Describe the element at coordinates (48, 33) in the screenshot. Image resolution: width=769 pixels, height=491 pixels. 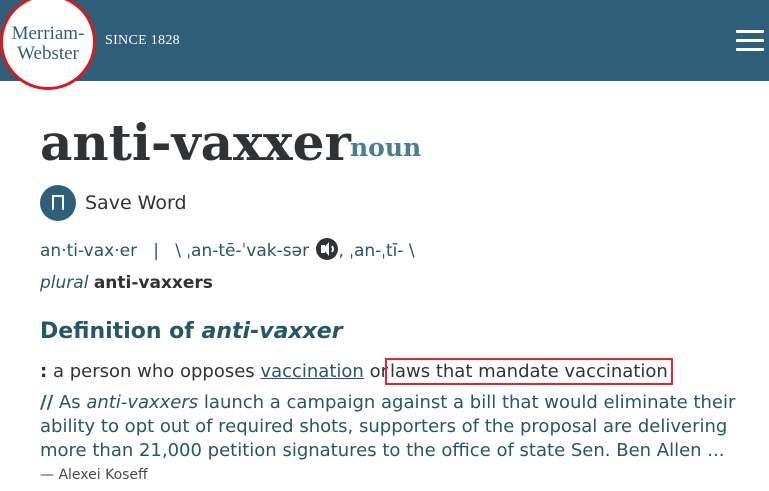
I see `logo-line-1: Merriam-` at that location.